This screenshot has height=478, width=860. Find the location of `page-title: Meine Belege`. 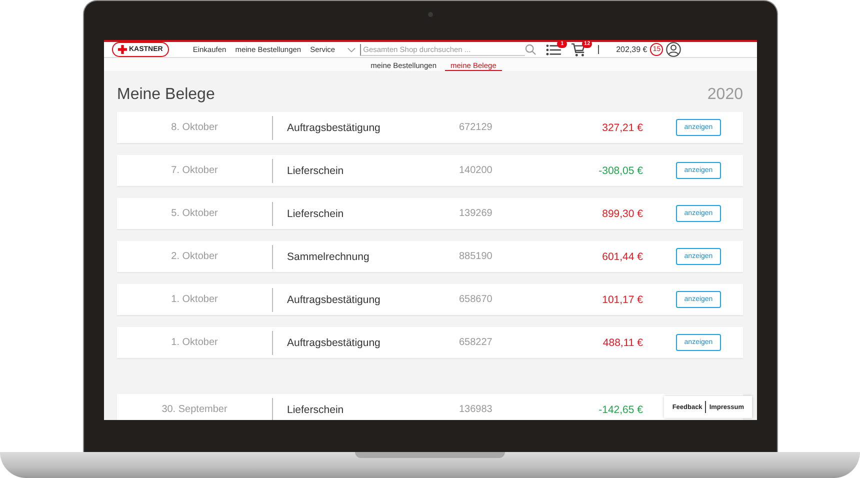

page-title: Meine Belege is located at coordinates (166, 95).